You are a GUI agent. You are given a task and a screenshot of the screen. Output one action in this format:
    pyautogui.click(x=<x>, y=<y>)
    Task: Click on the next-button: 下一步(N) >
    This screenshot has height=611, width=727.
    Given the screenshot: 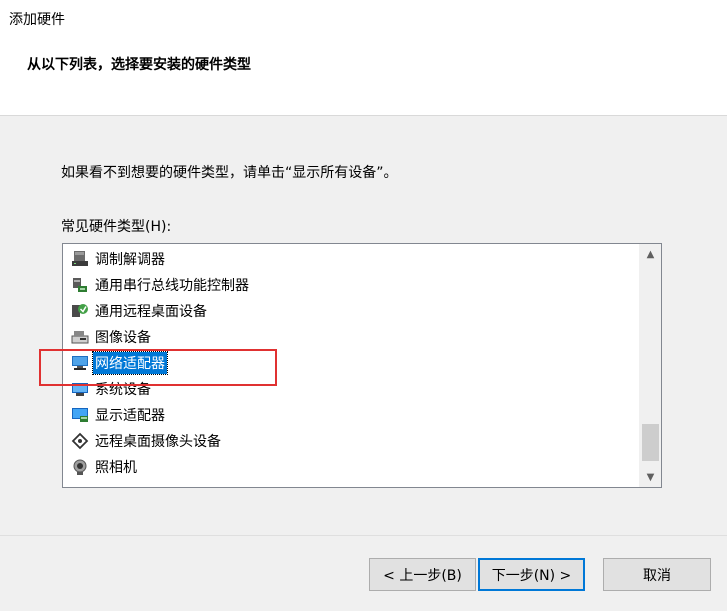 What is the action you would take?
    pyautogui.click(x=531, y=574)
    